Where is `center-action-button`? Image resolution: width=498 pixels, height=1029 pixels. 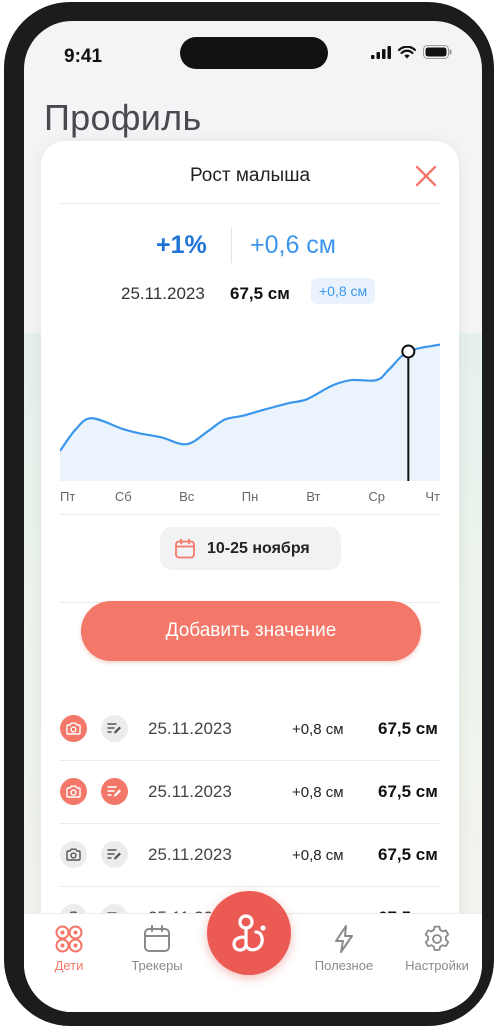 center-action-button is located at coordinates (249, 933).